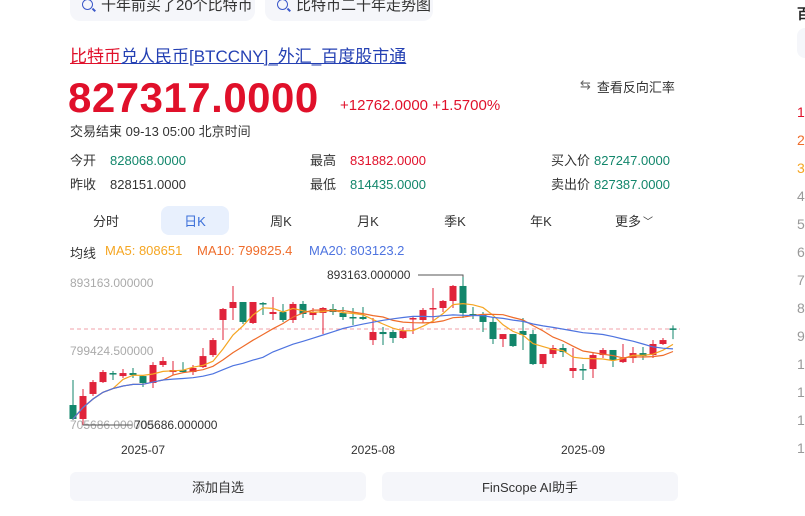 This screenshot has height=516, width=805. I want to click on swap-icon: ⇆, so click(585, 84).